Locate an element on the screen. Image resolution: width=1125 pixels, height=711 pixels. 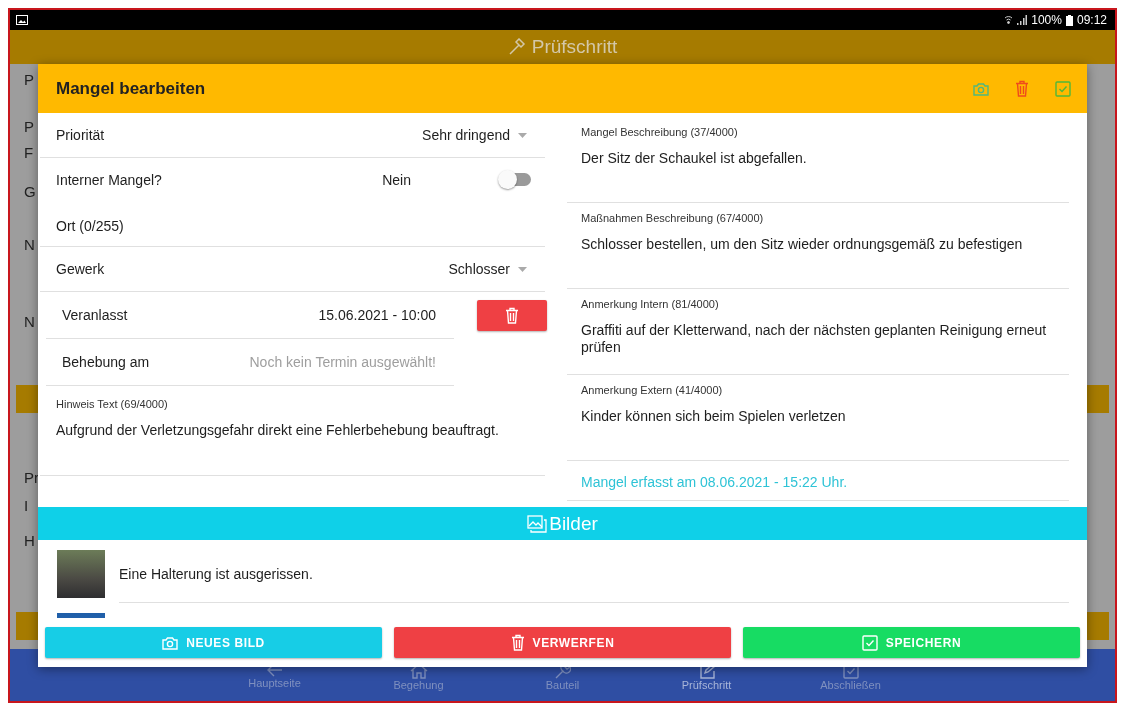
battery-percent: 100% is located at coordinates (1046, 20).